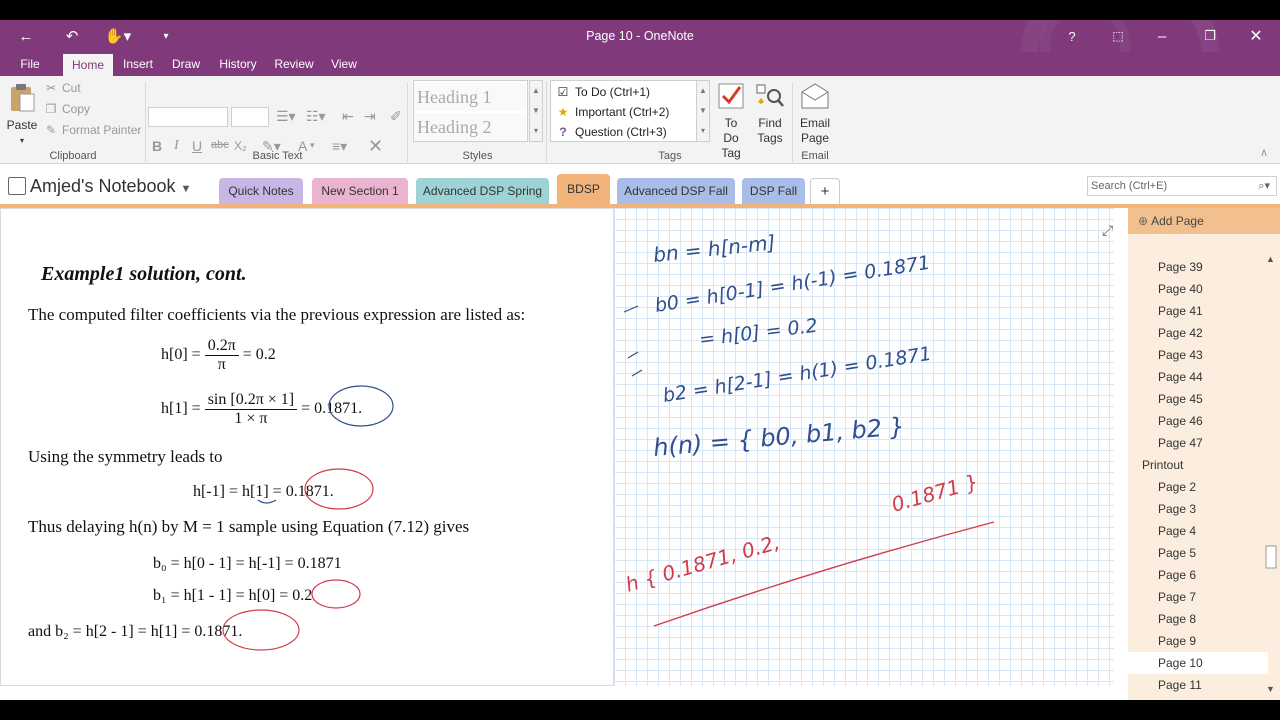 This screenshot has height=720, width=1280. Describe the element at coordinates (157, 146) in the screenshot. I see `bold-button: B` at that location.